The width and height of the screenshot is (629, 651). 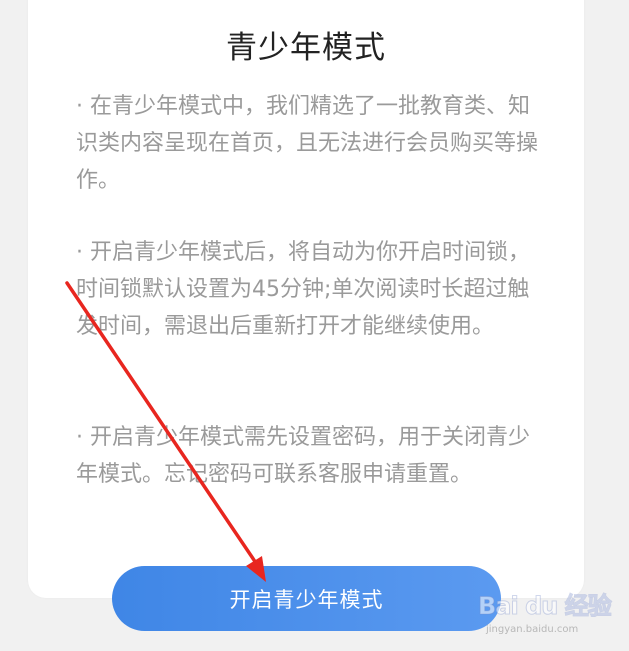 What do you see at coordinates (306, 598) in the screenshot?
I see `enable-teen-mode-button: 开启青少年模式` at bounding box center [306, 598].